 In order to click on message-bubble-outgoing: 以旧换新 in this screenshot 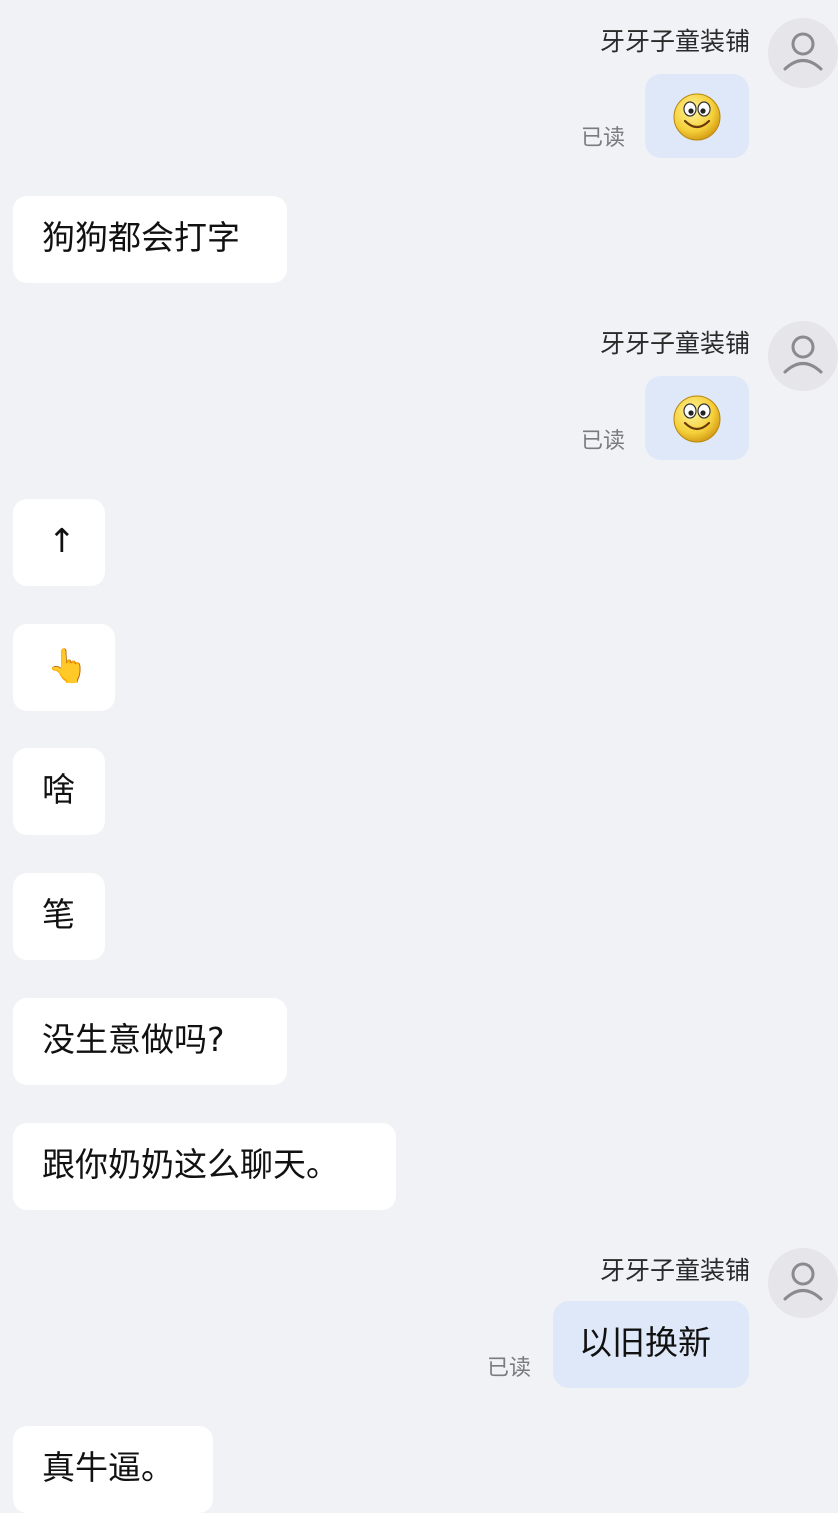, I will do `click(651, 1344)`.